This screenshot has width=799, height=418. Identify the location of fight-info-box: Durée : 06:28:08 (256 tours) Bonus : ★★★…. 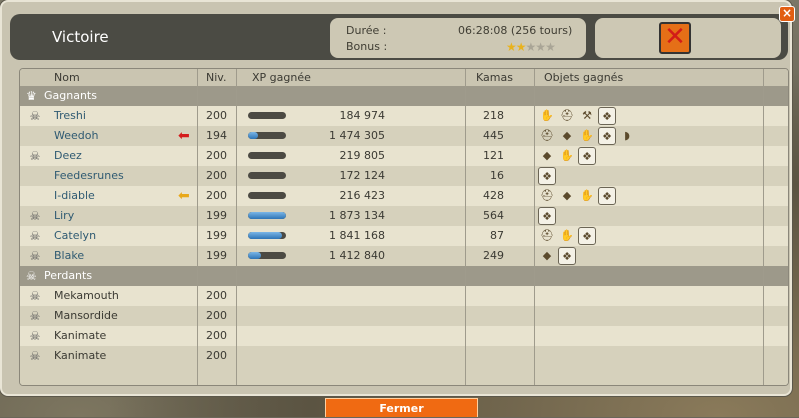
(458, 38).